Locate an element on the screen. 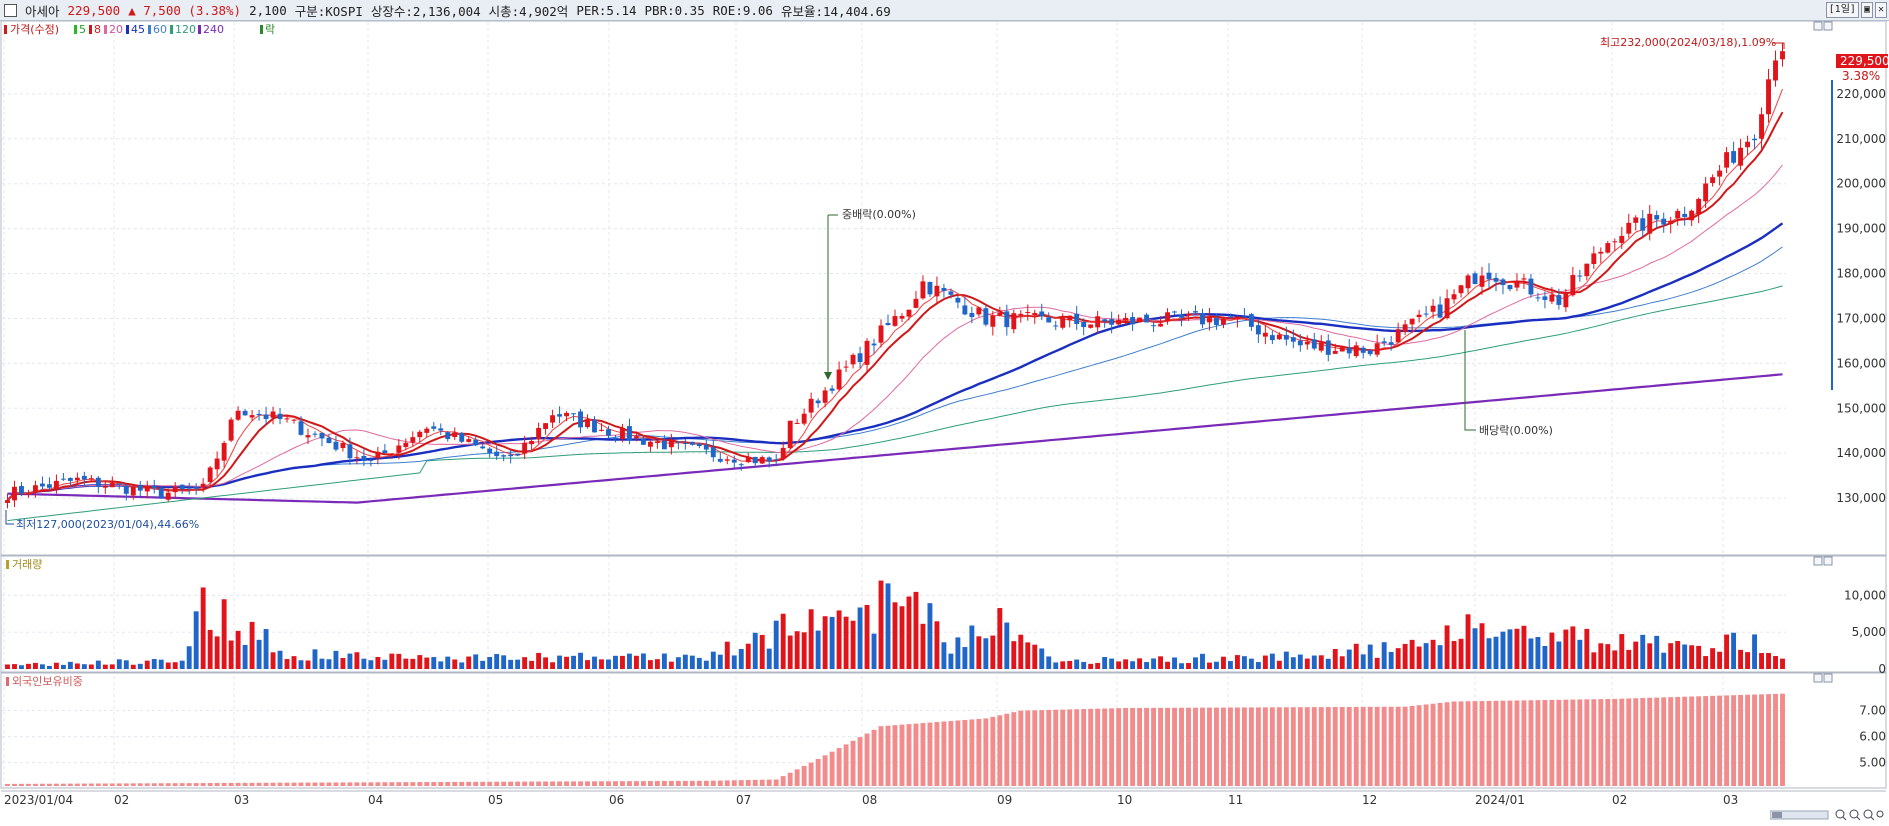  legend-drop: 락 is located at coordinates (270, 29).